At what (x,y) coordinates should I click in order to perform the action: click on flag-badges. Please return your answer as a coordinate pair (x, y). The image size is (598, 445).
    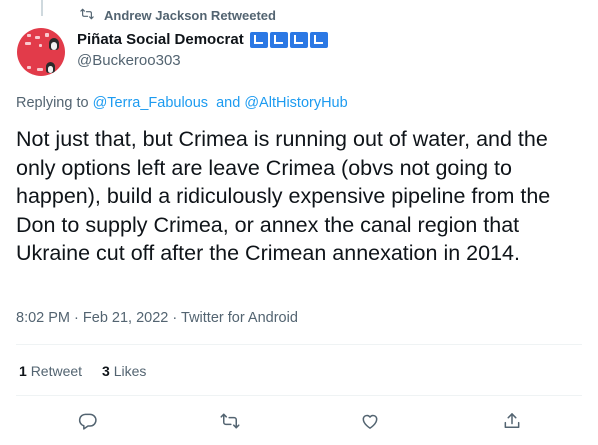
    Looking at the image, I should click on (288, 39).